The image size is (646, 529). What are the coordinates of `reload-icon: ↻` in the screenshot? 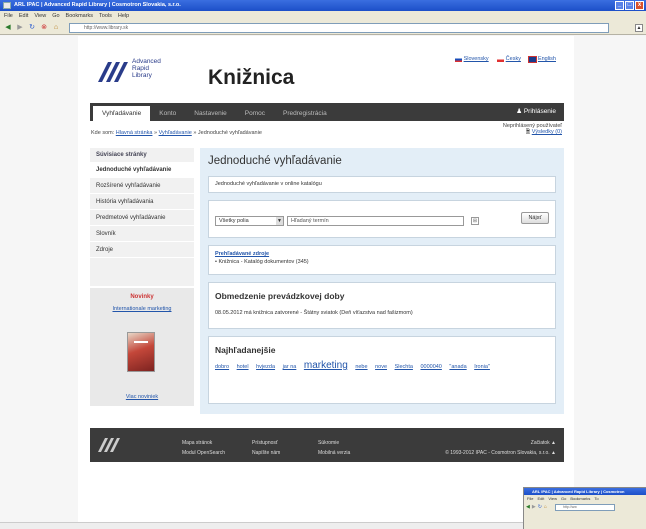 It's located at (32, 28).